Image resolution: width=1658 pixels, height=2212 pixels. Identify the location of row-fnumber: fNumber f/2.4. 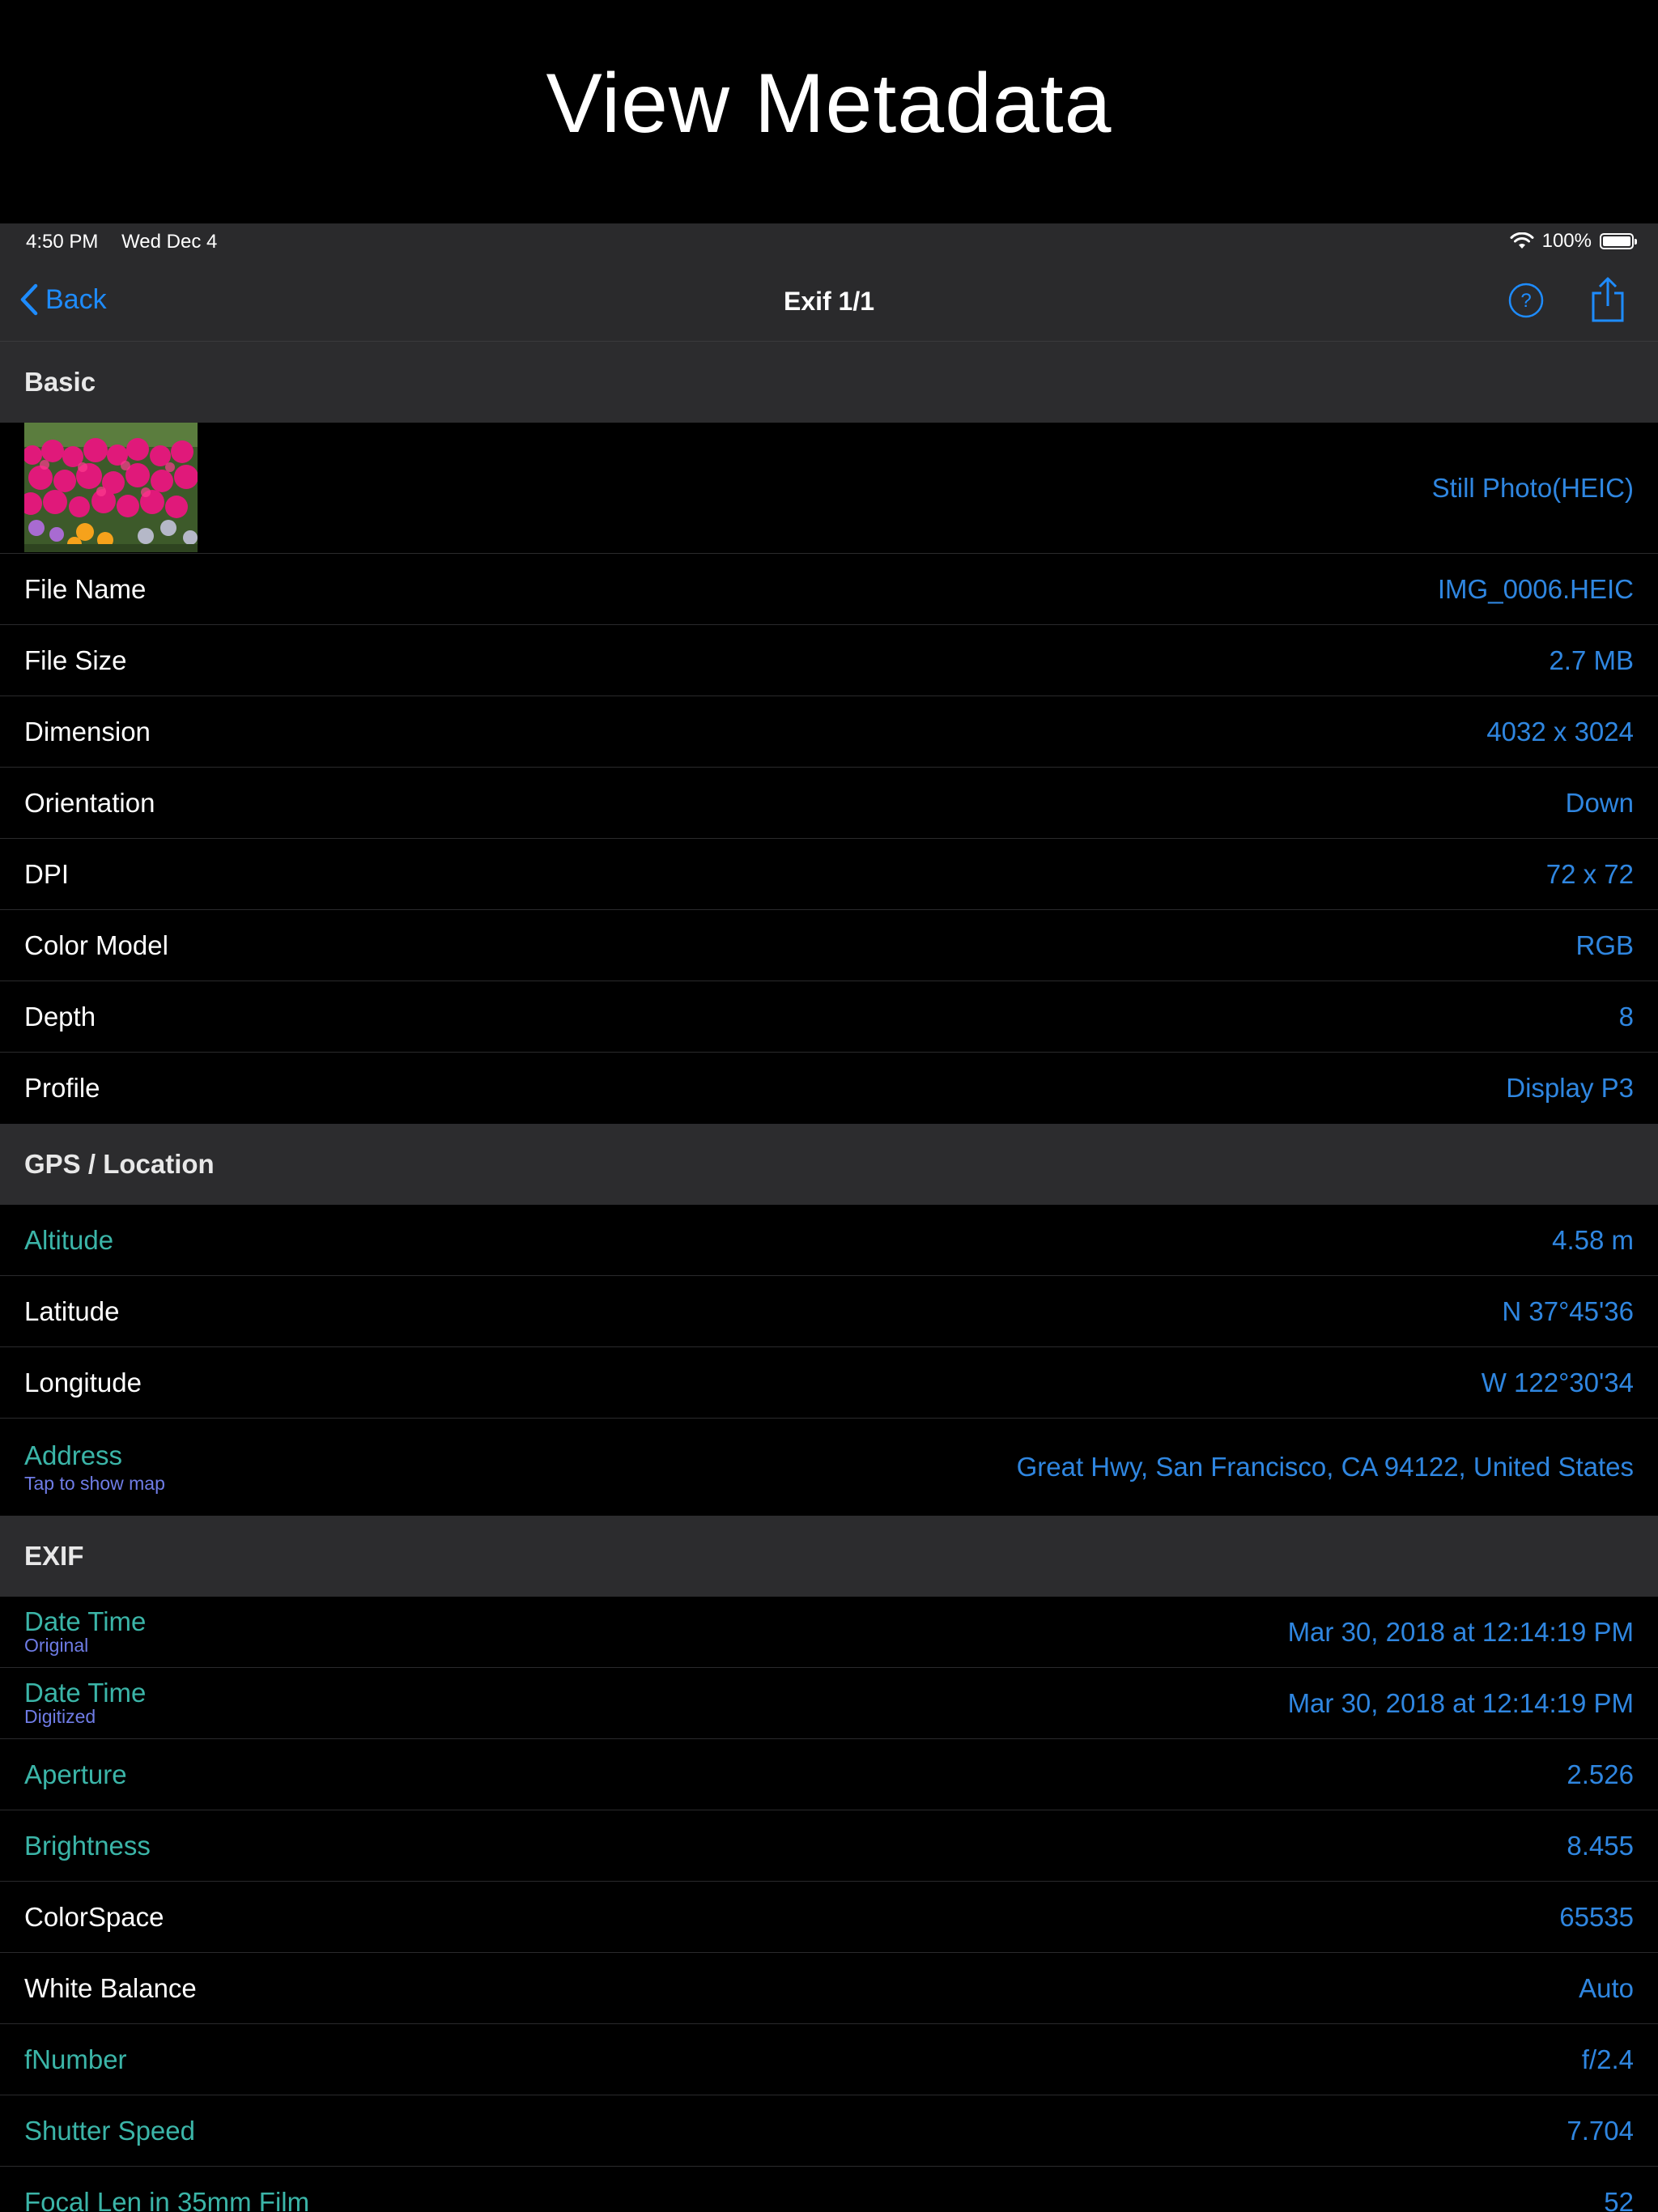
(829, 2060).